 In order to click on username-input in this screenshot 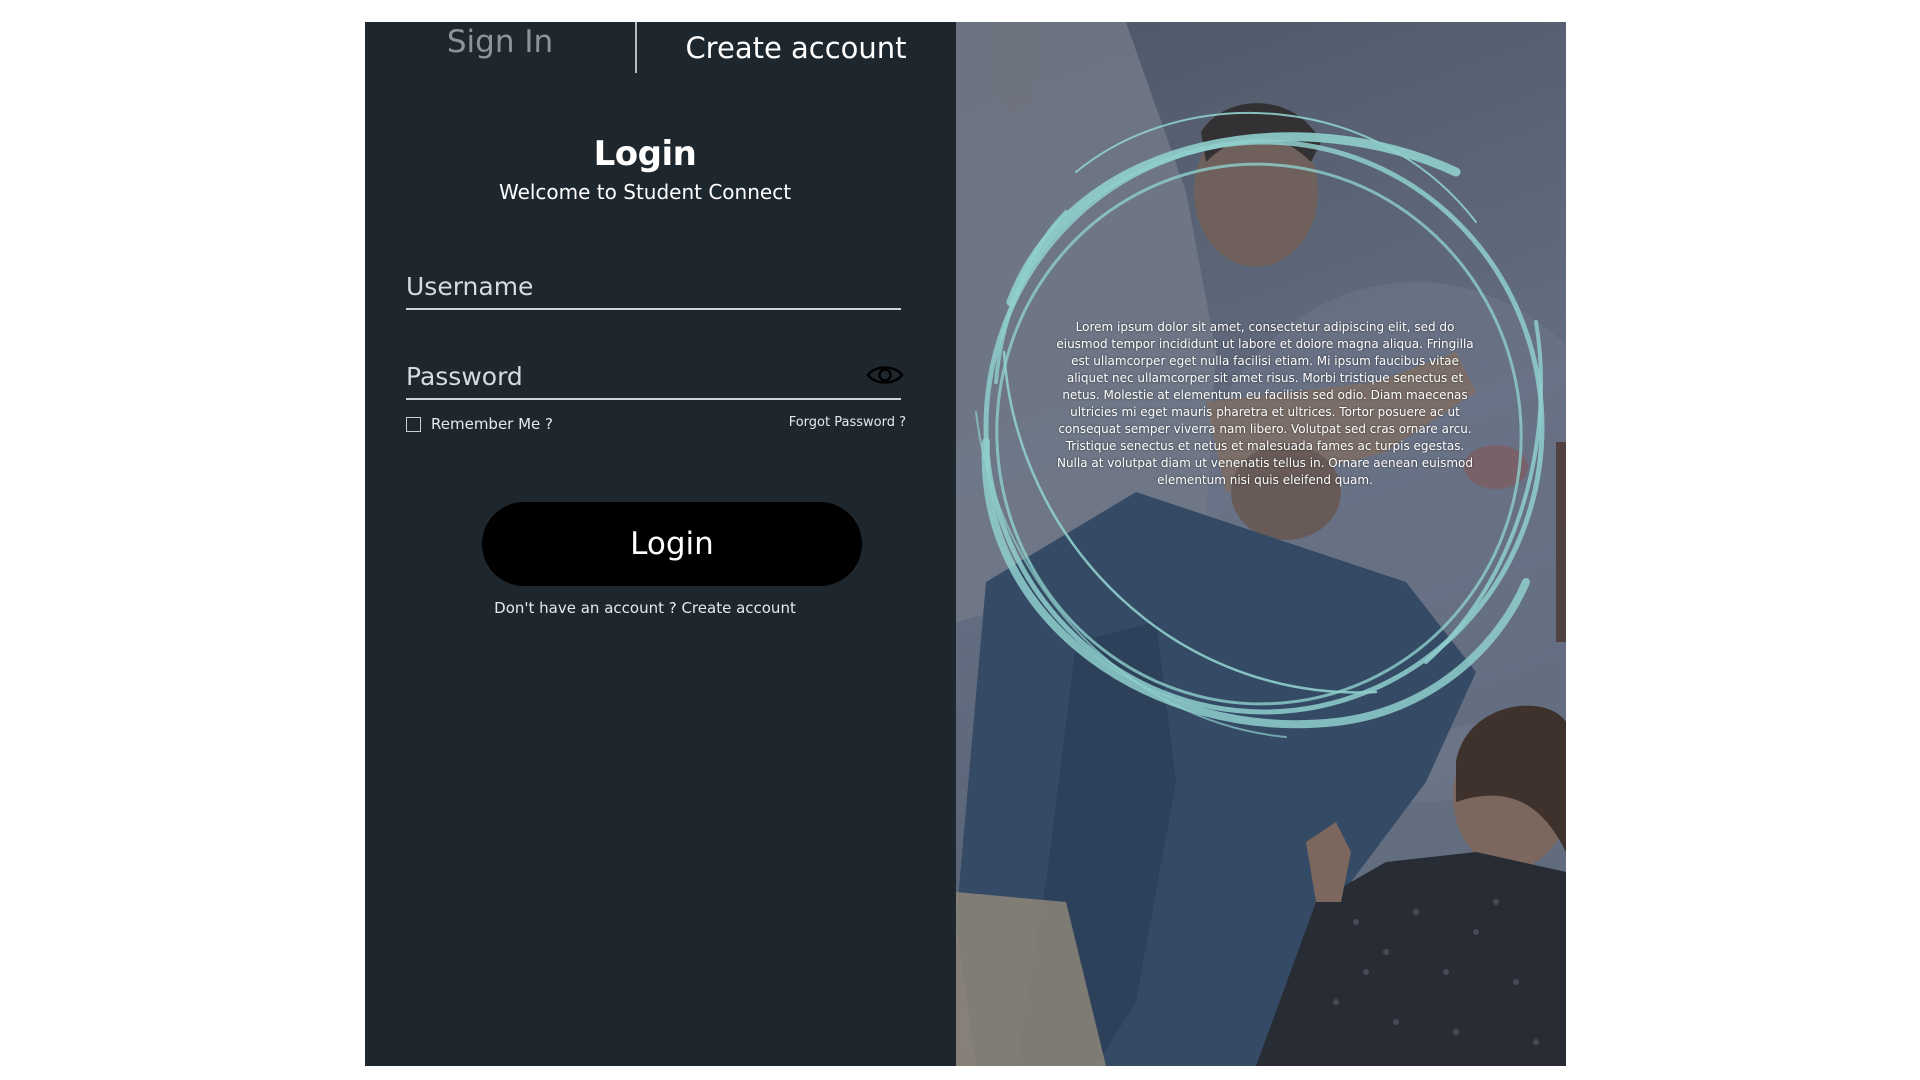, I will do `click(626, 286)`.